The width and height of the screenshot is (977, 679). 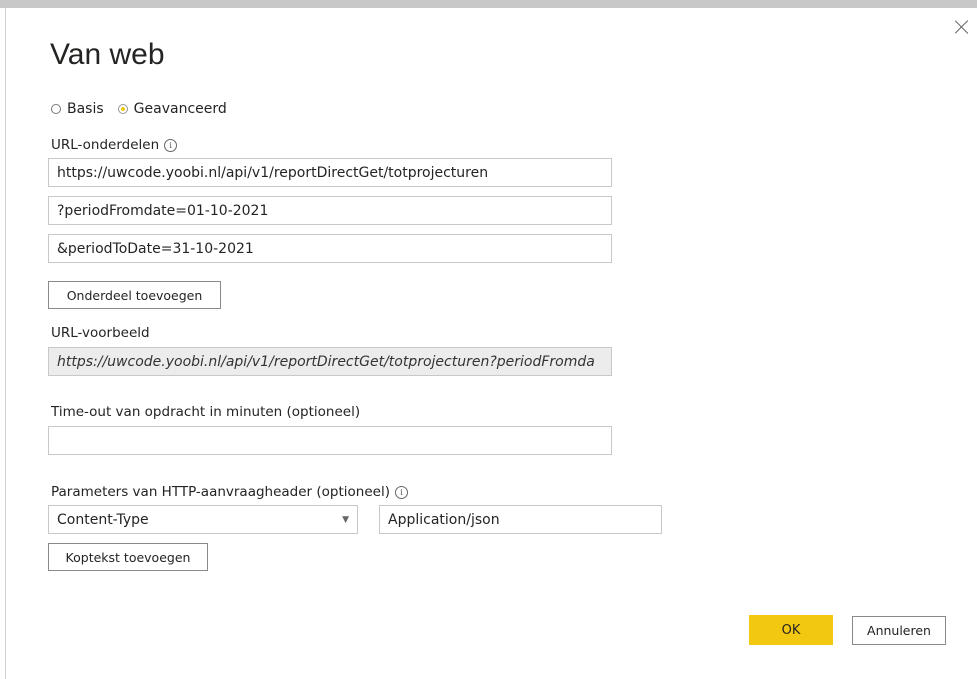 I want to click on window-left-border, so click(x=5, y=343).